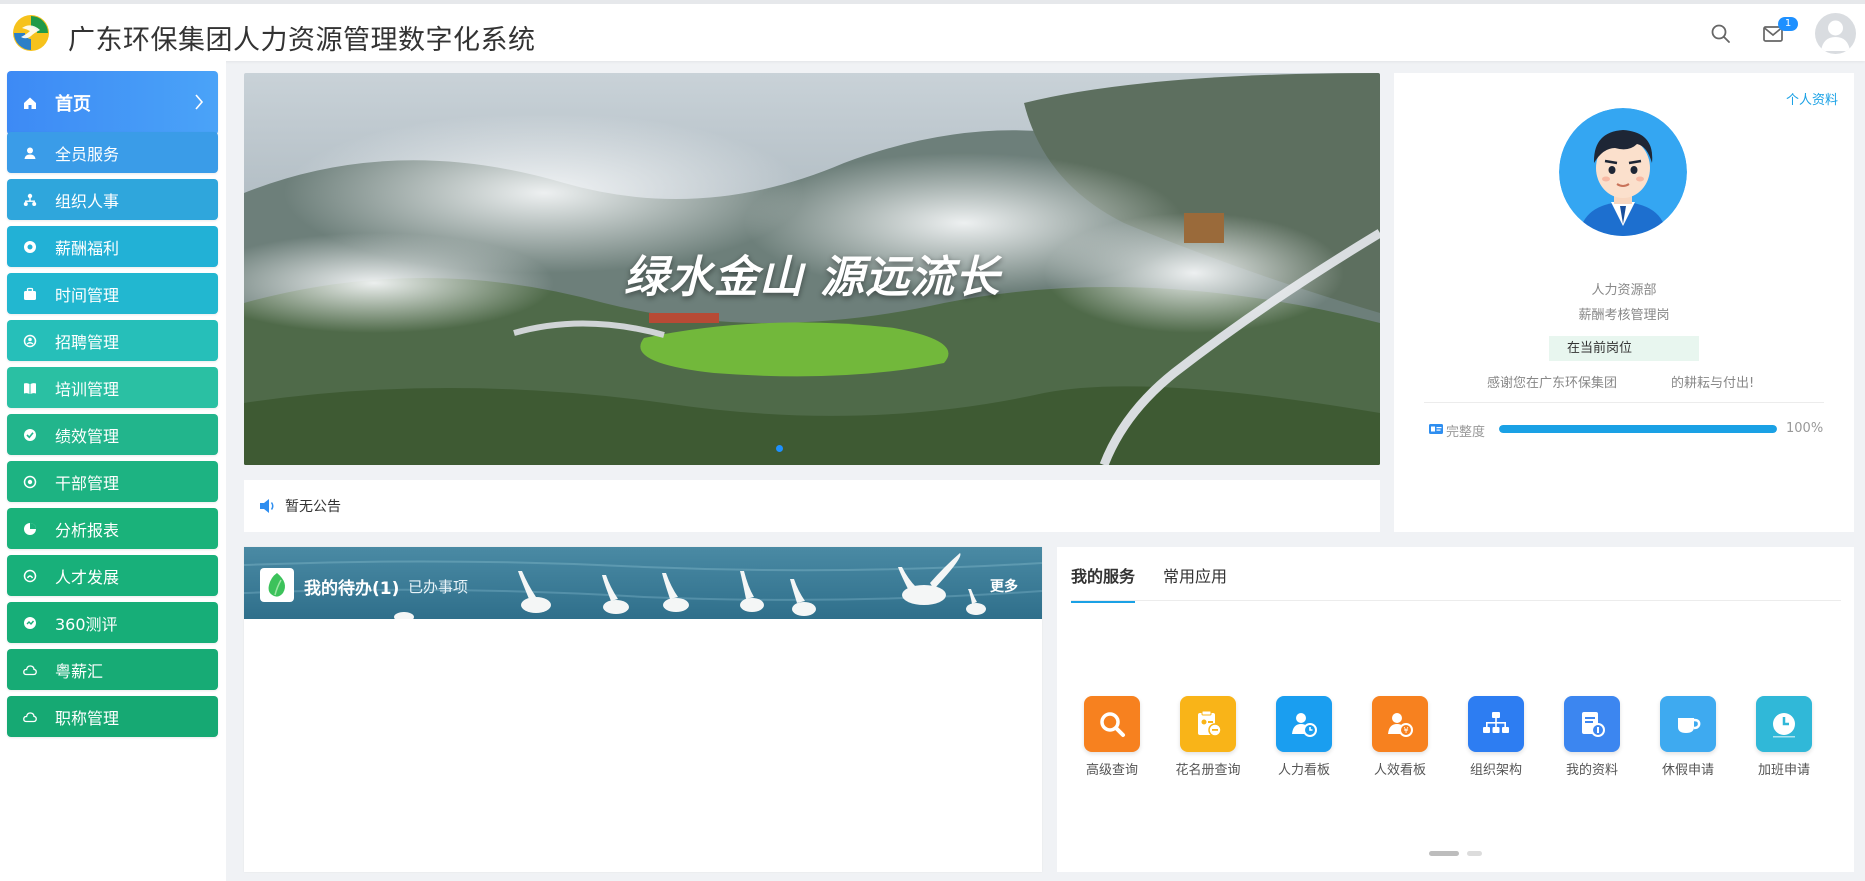 The image size is (1865, 881). What do you see at coordinates (30, 576) in the screenshot?
I see `talent-icon` at bounding box center [30, 576].